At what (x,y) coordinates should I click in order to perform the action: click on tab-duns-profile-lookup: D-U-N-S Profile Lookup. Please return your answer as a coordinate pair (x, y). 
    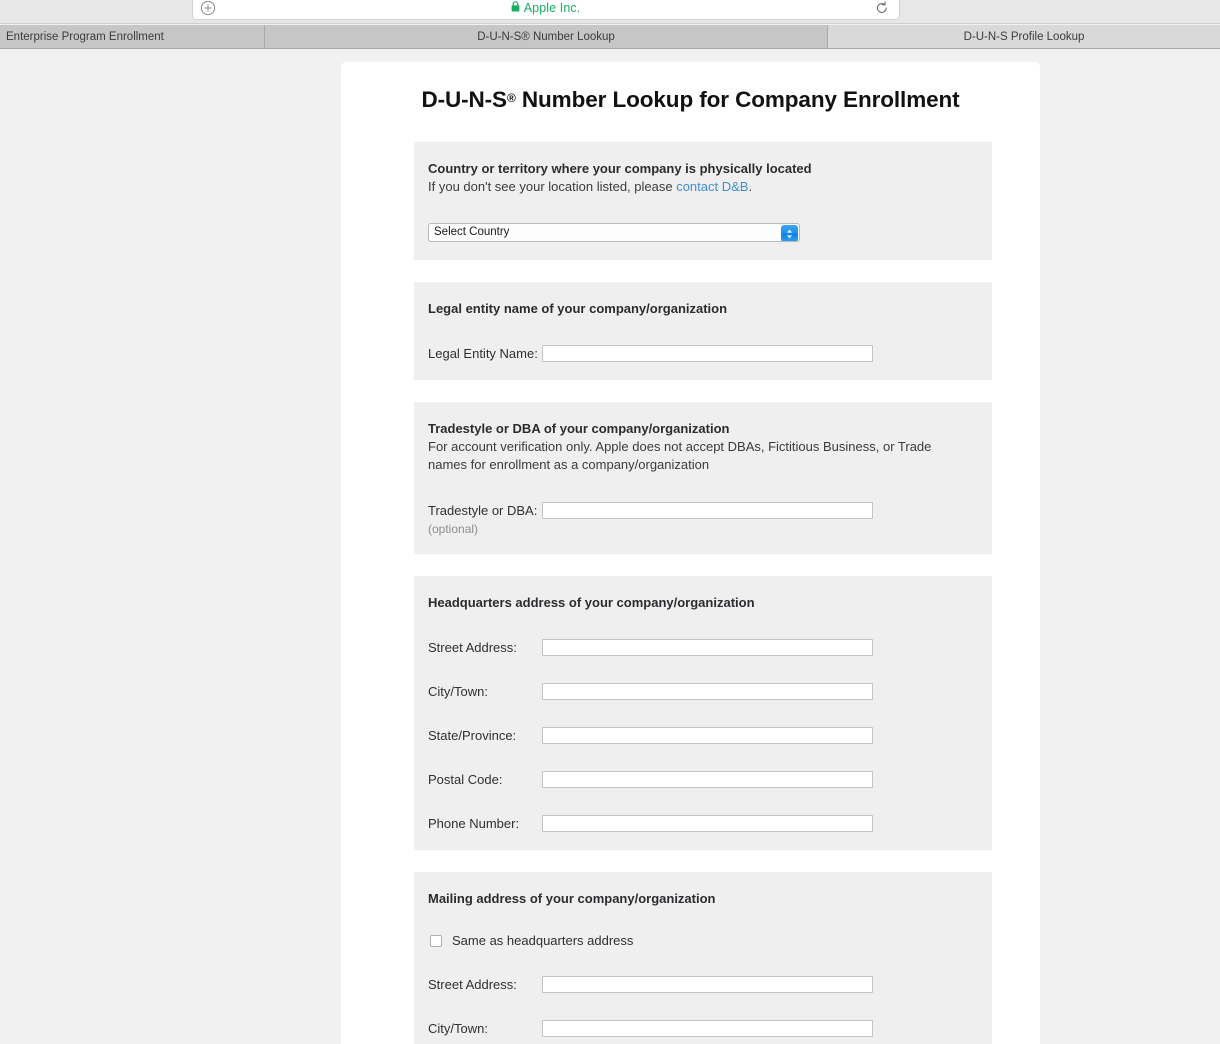
    Looking at the image, I should click on (1024, 36).